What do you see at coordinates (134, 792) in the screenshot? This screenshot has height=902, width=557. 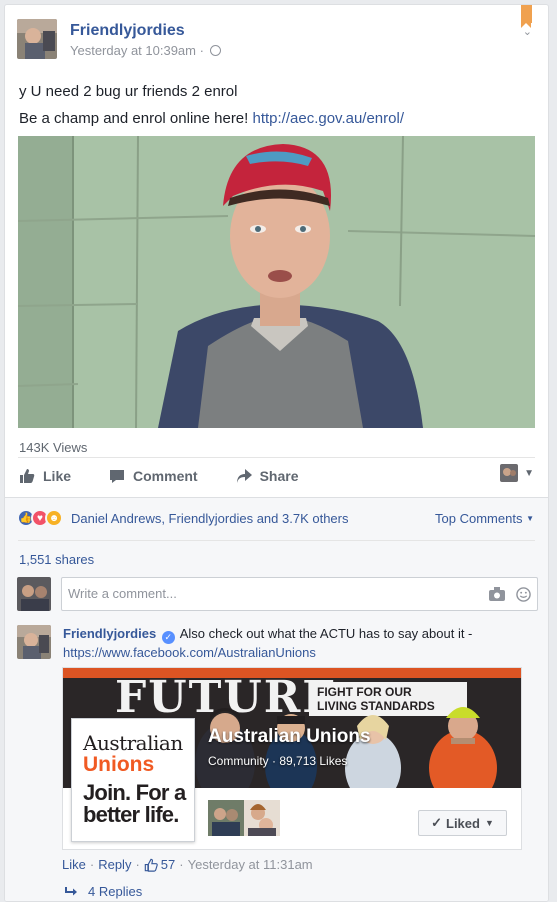 I see `logo-line-join: Join. For a` at bounding box center [134, 792].